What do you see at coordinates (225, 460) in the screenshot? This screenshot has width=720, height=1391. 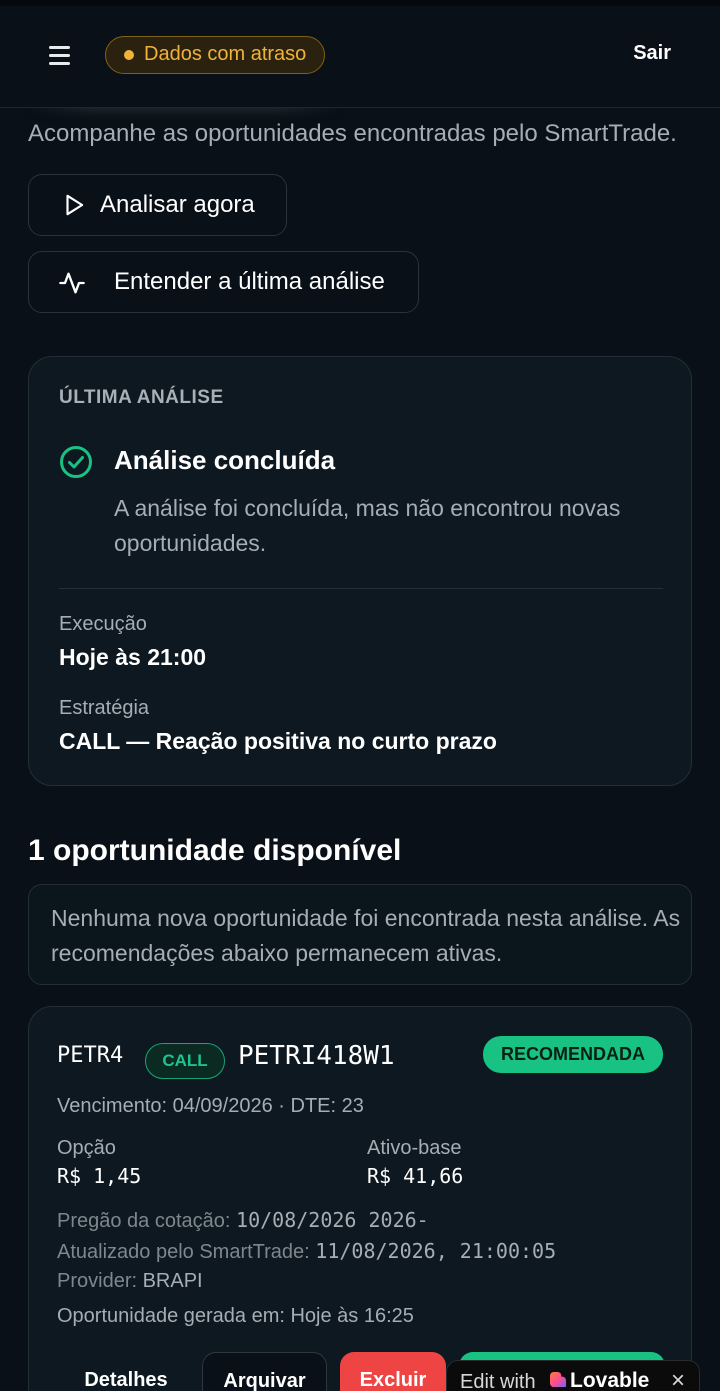 I see `analysis-status-title: Análise concluída` at bounding box center [225, 460].